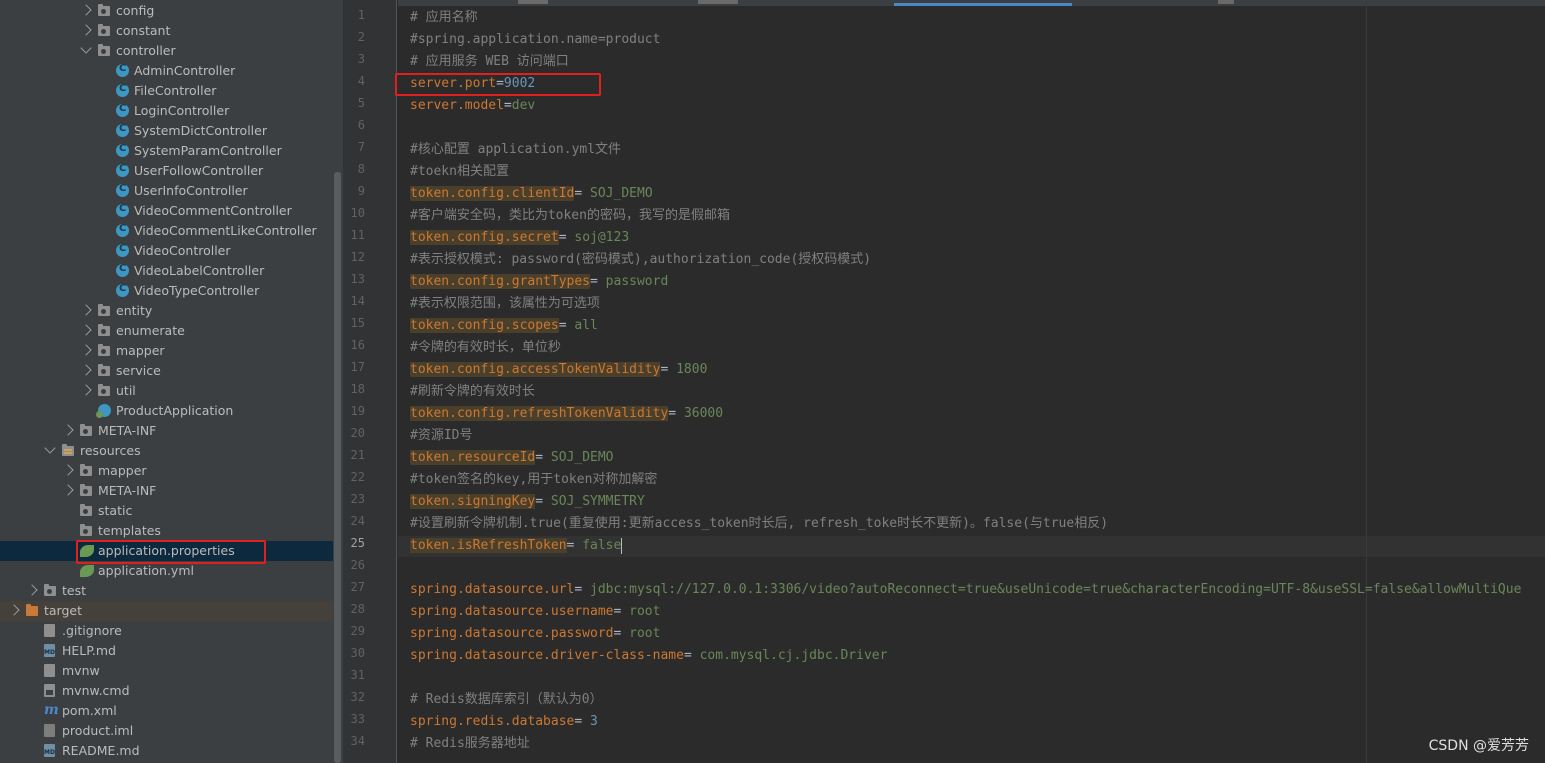 The width and height of the screenshot is (1545, 763). What do you see at coordinates (485, 348) in the screenshot?
I see `code-line: #令牌的有效时长，单位秒` at bounding box center [485, 348].